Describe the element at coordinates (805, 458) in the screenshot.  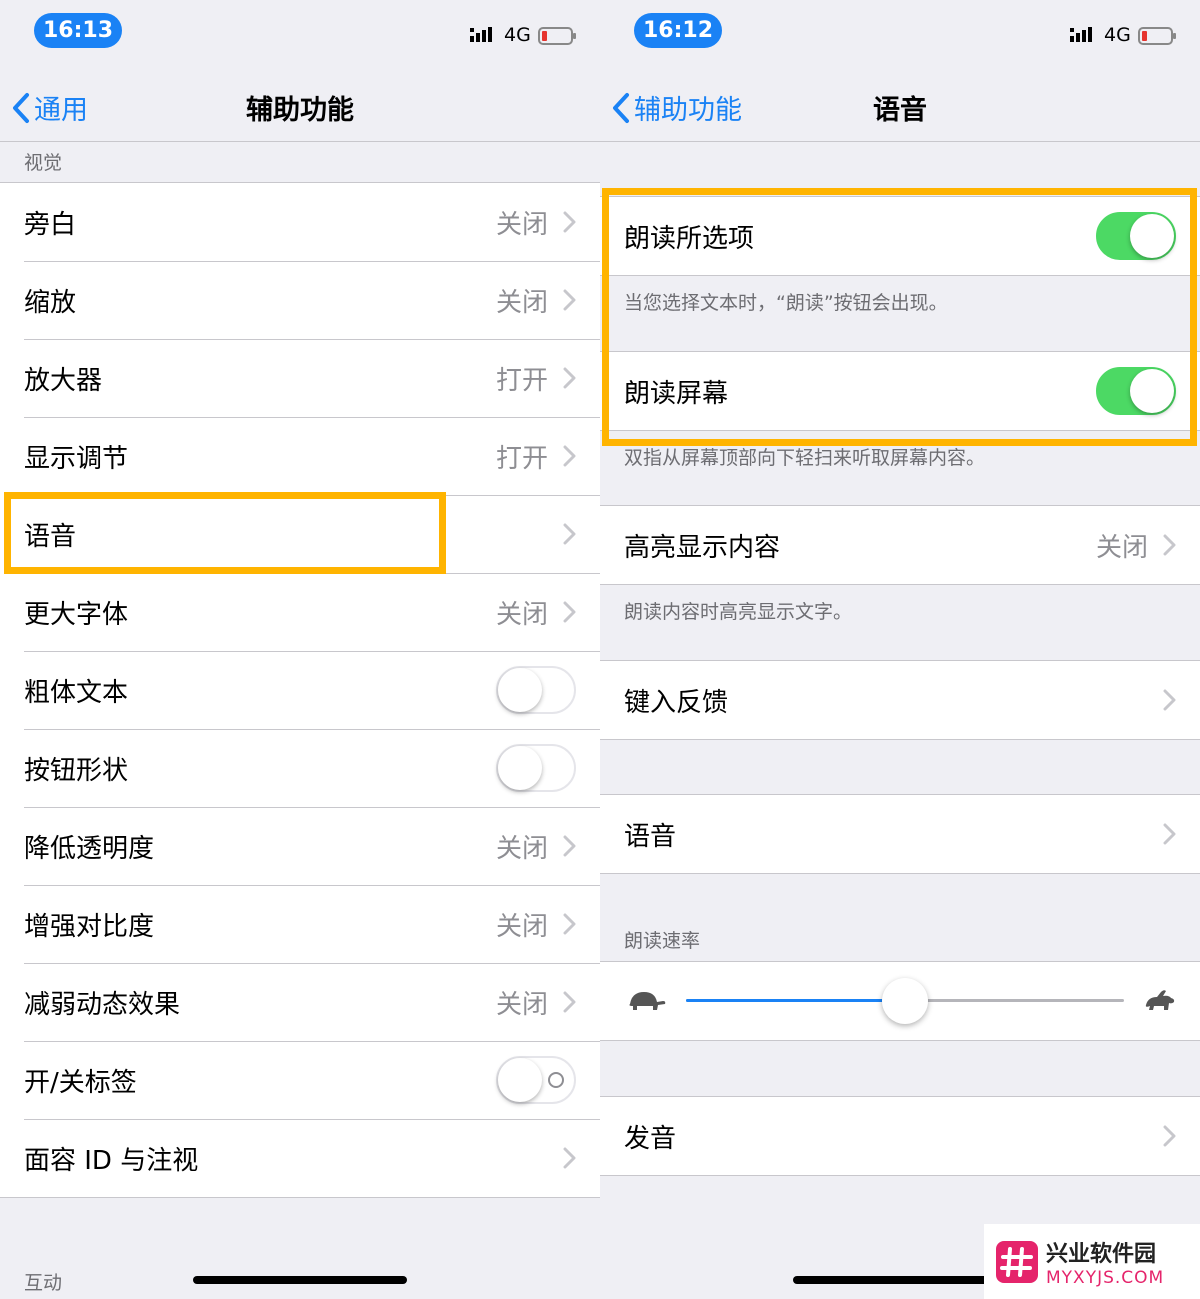
I see `speak-screen-footer: 双指从屏幕顶部向下轻扫来听取屏幕内容。` at that location.